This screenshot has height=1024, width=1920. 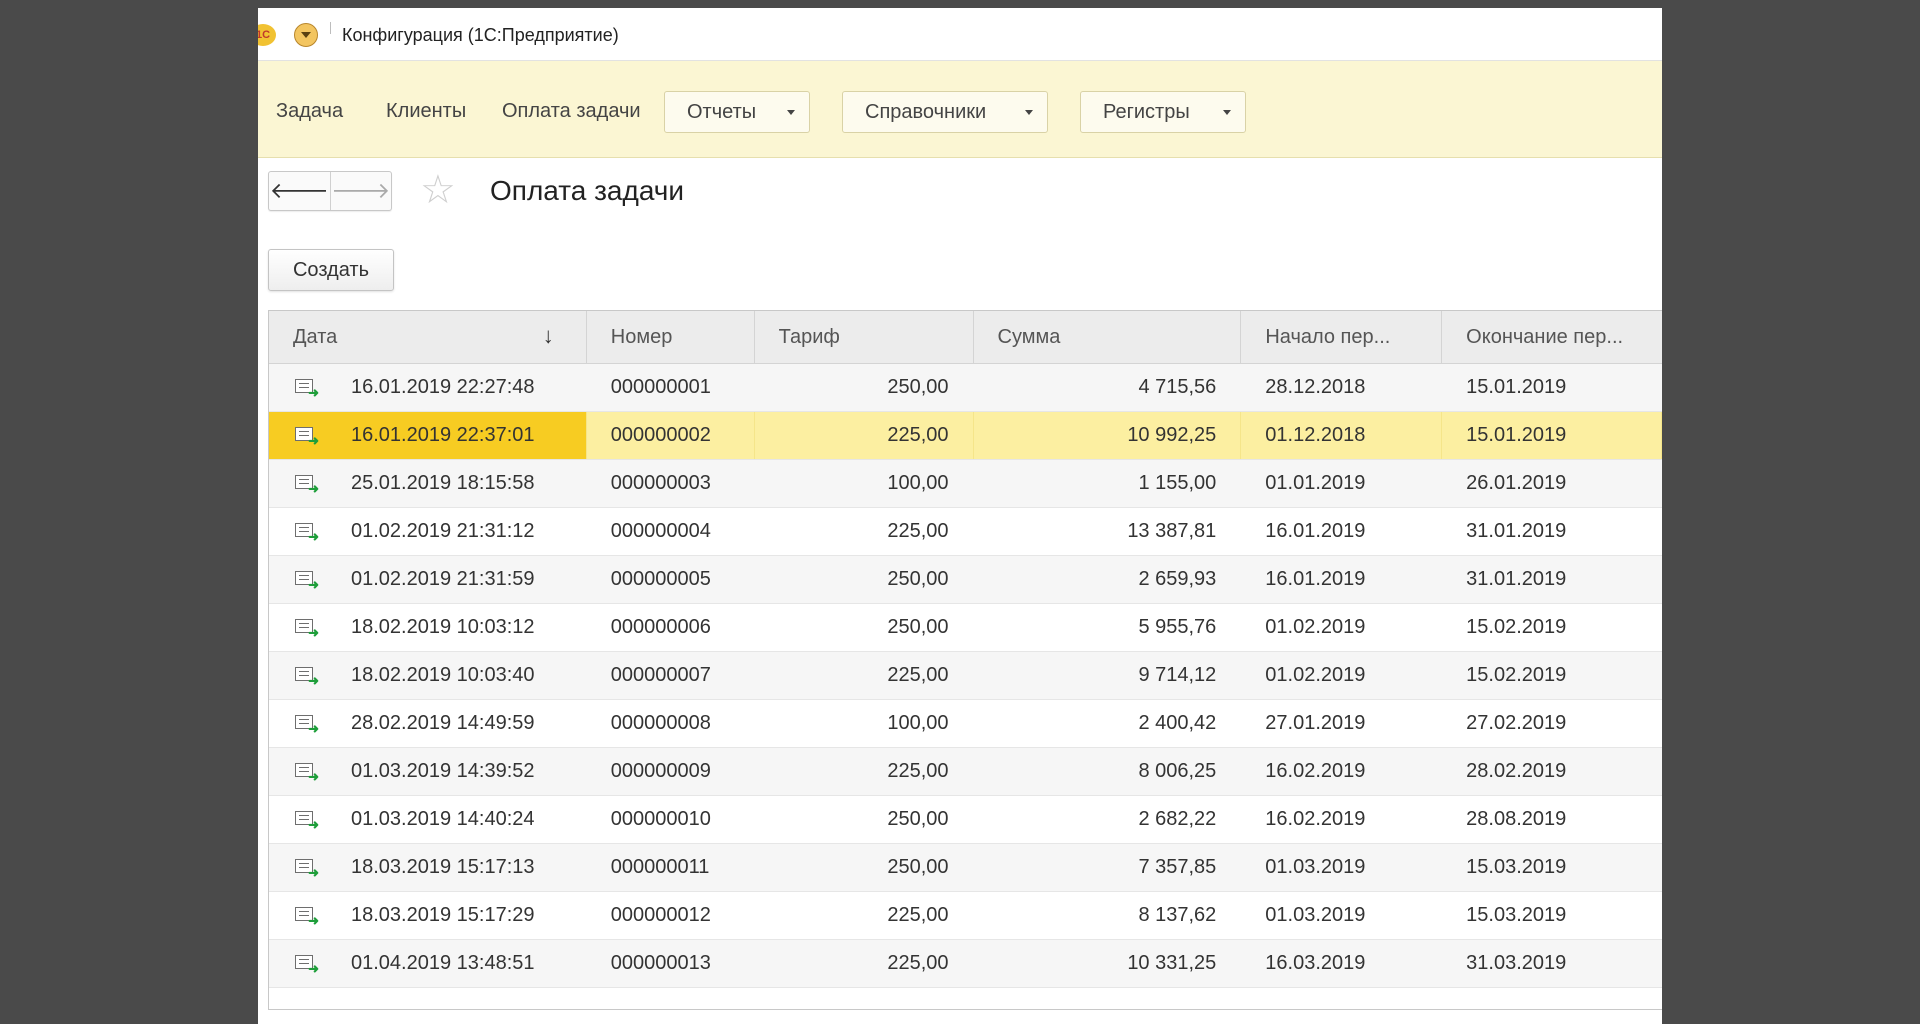 I want to click on caret-down-icon, so click(x=1227, y=112).